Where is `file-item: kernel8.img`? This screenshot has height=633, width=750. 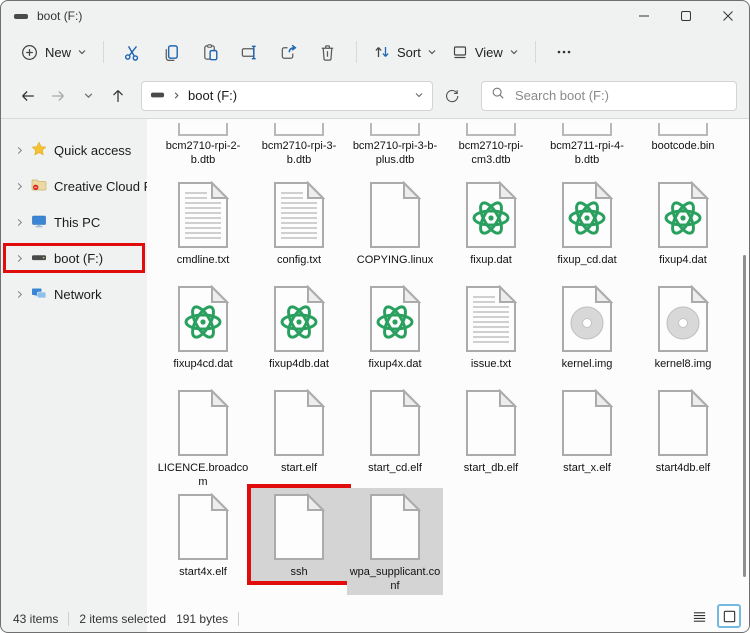 file-item: kernel8.img is located at coordinates (683, 332).